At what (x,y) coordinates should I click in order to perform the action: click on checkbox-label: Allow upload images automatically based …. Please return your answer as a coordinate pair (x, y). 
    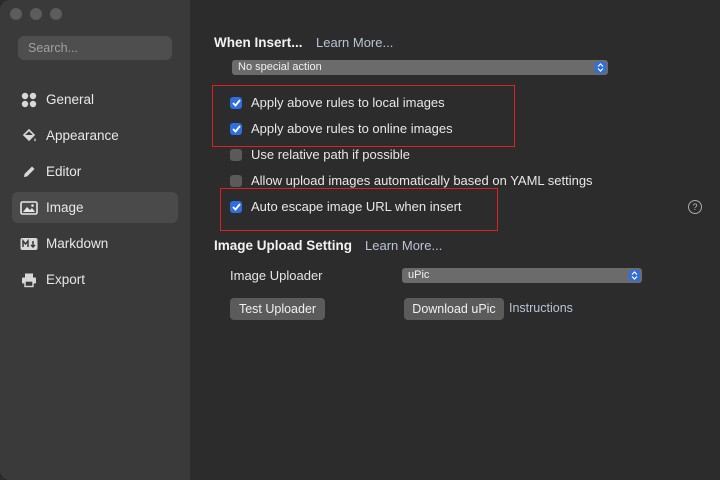
    Looking at the image, I should click on (422, 180).